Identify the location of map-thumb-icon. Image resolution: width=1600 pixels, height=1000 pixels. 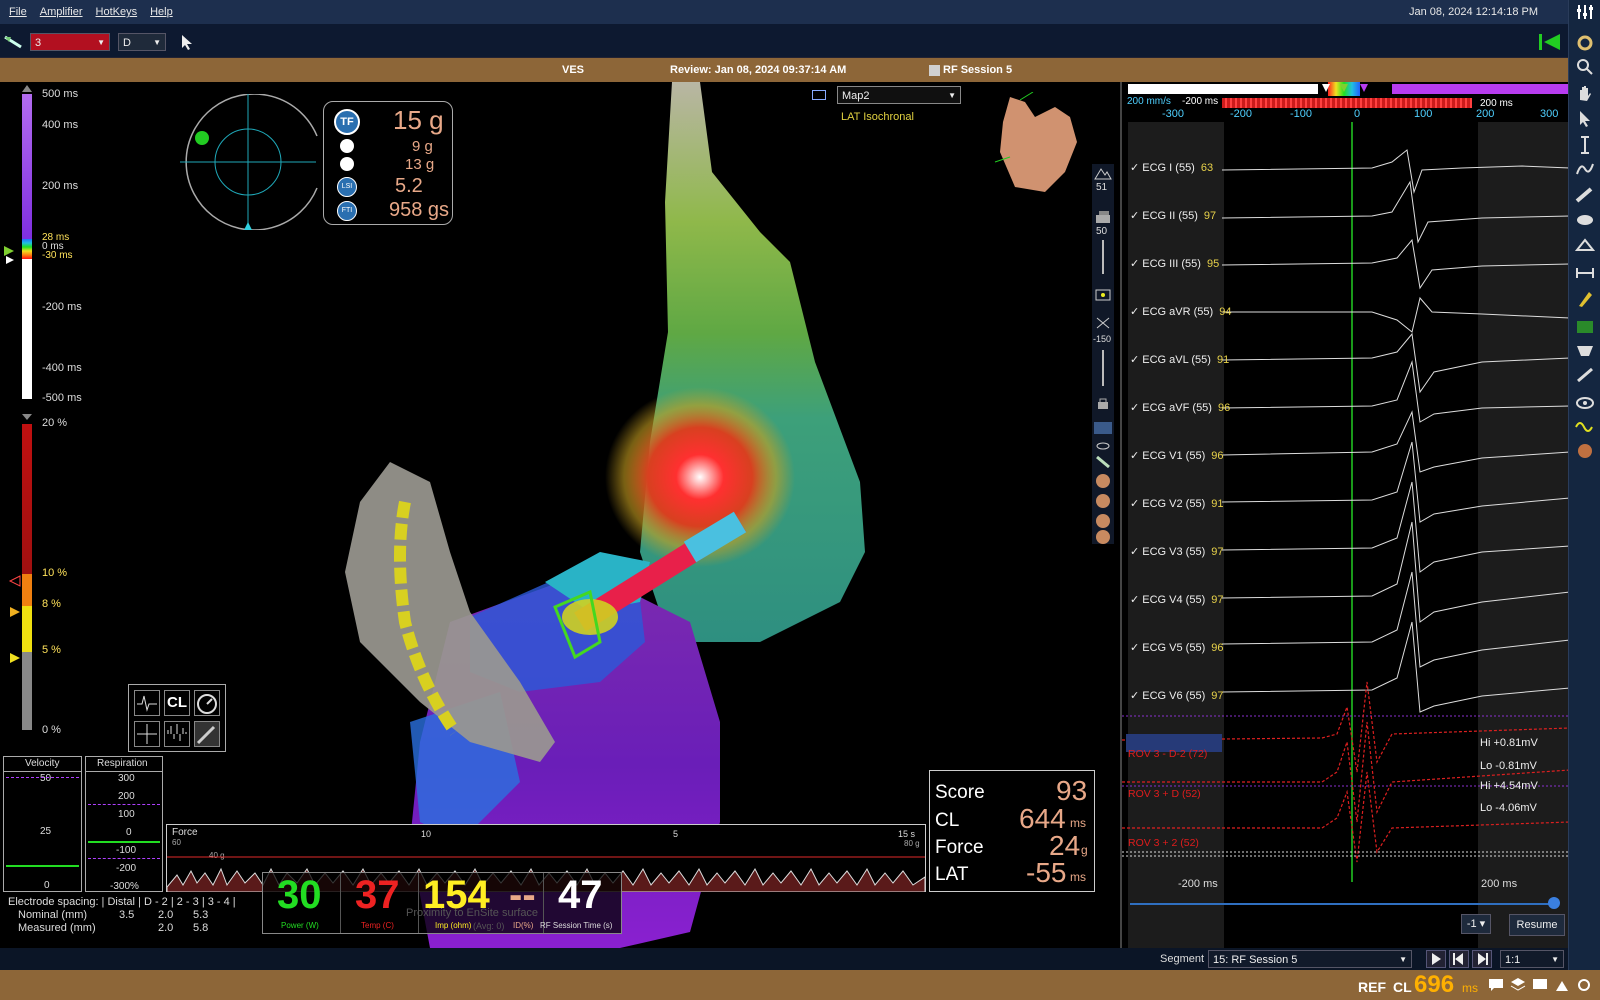
(819, 95).